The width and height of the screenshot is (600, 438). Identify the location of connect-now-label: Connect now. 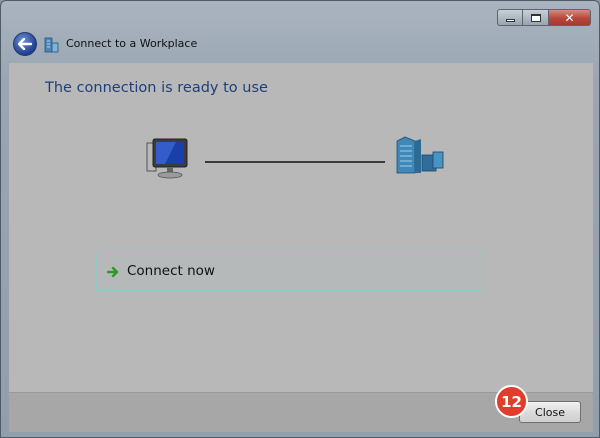
(171, 271).